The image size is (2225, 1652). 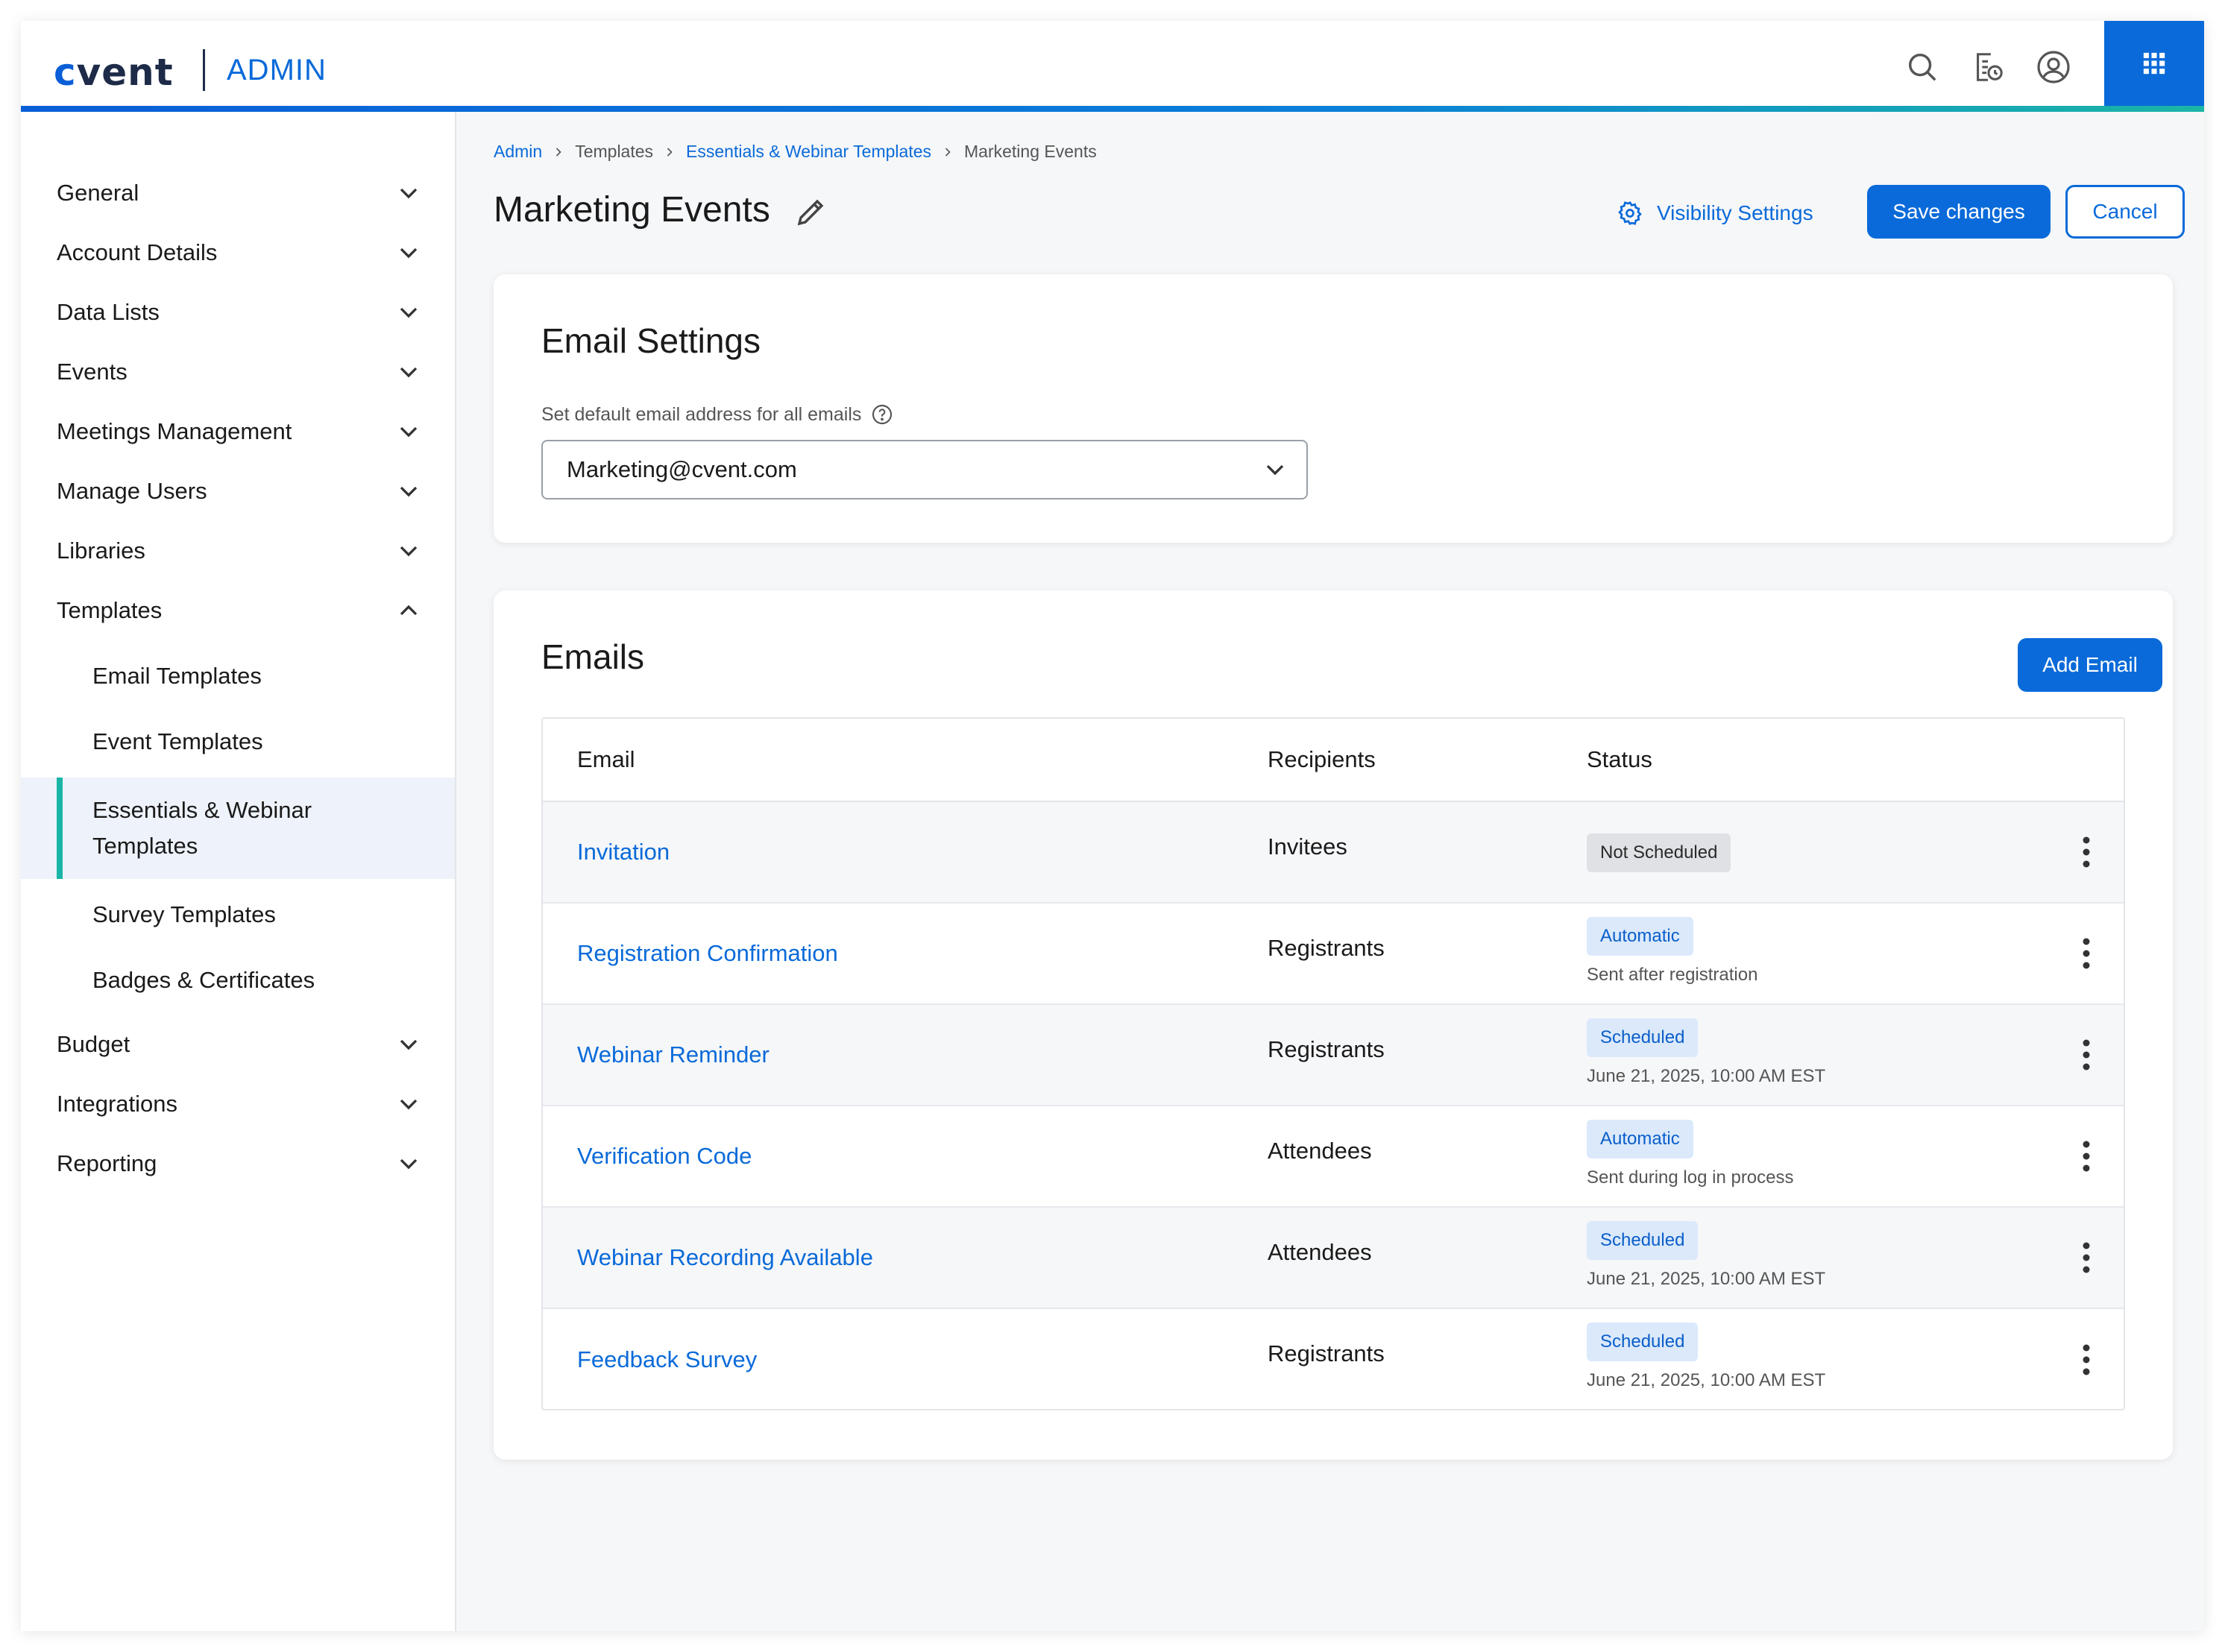 What do you see at coordinates (1922, 67) in the screenshot?
I see `search-icon` at bounding box center [1922, 67].